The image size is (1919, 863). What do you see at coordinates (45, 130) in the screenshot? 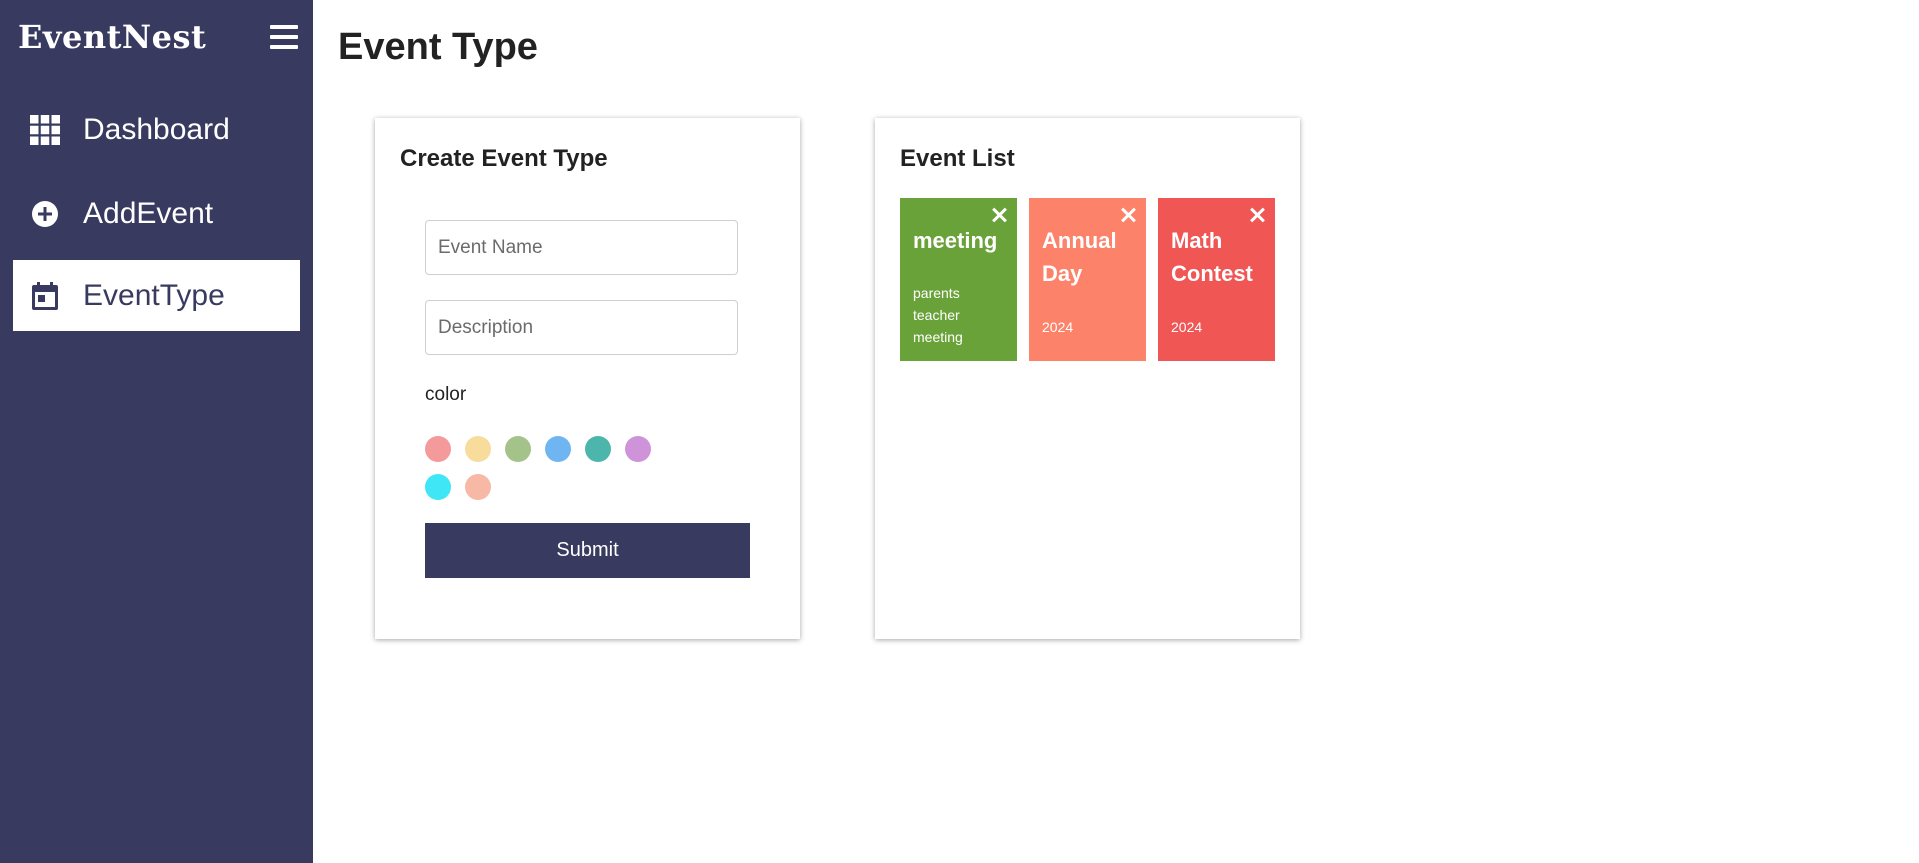
I see `grid-icon` at bounding box center [45, 130].